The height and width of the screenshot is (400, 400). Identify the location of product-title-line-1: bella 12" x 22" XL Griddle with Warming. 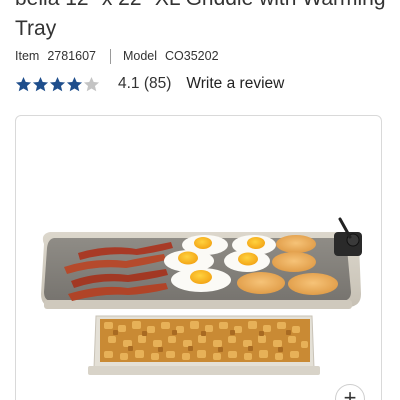
(207, 7).